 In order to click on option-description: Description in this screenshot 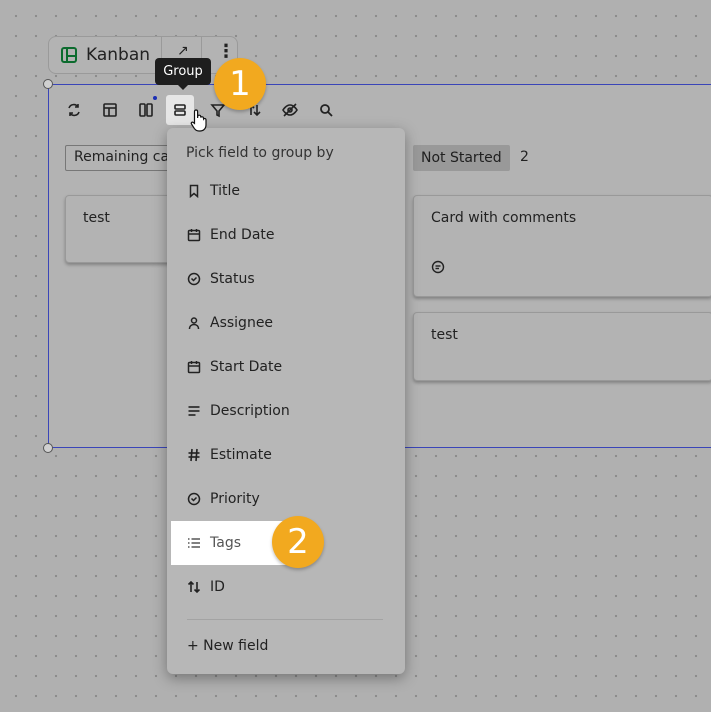, I will do `click(286, 411)`.